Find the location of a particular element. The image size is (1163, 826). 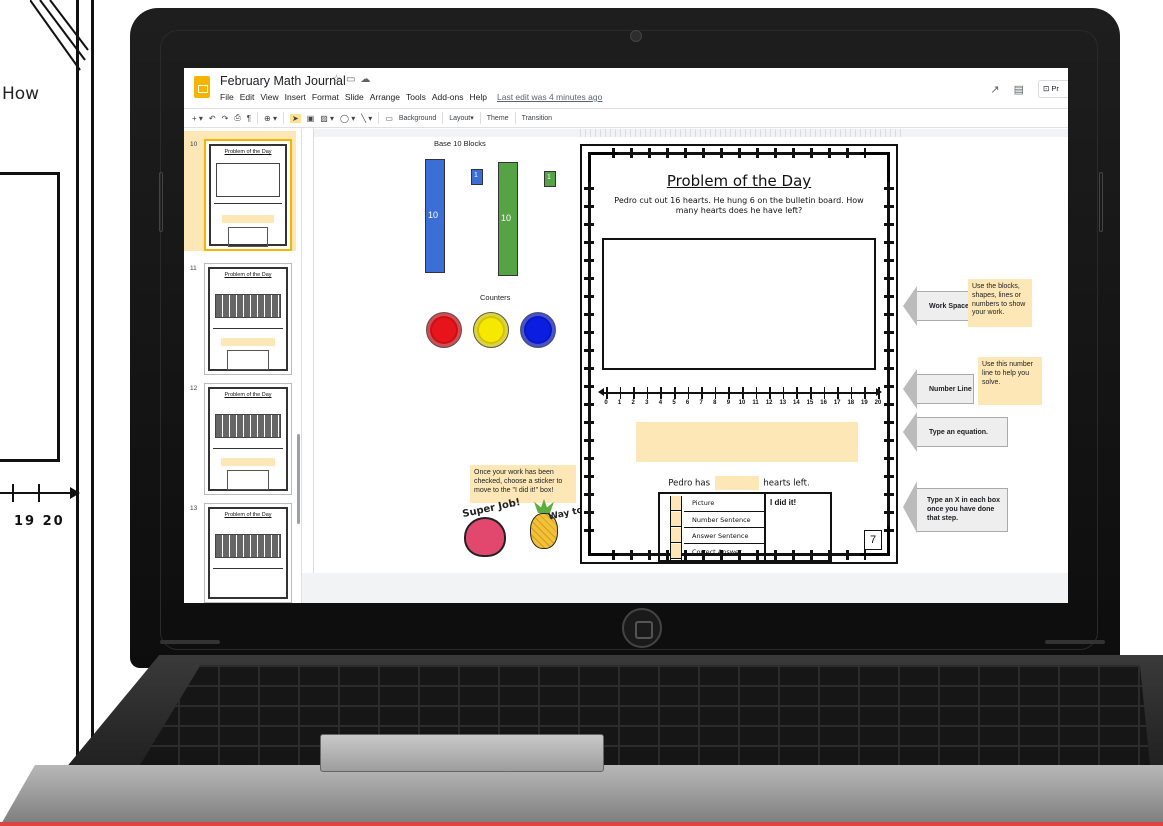

undo-icon: ↶ is located at coordinates (212, 118).